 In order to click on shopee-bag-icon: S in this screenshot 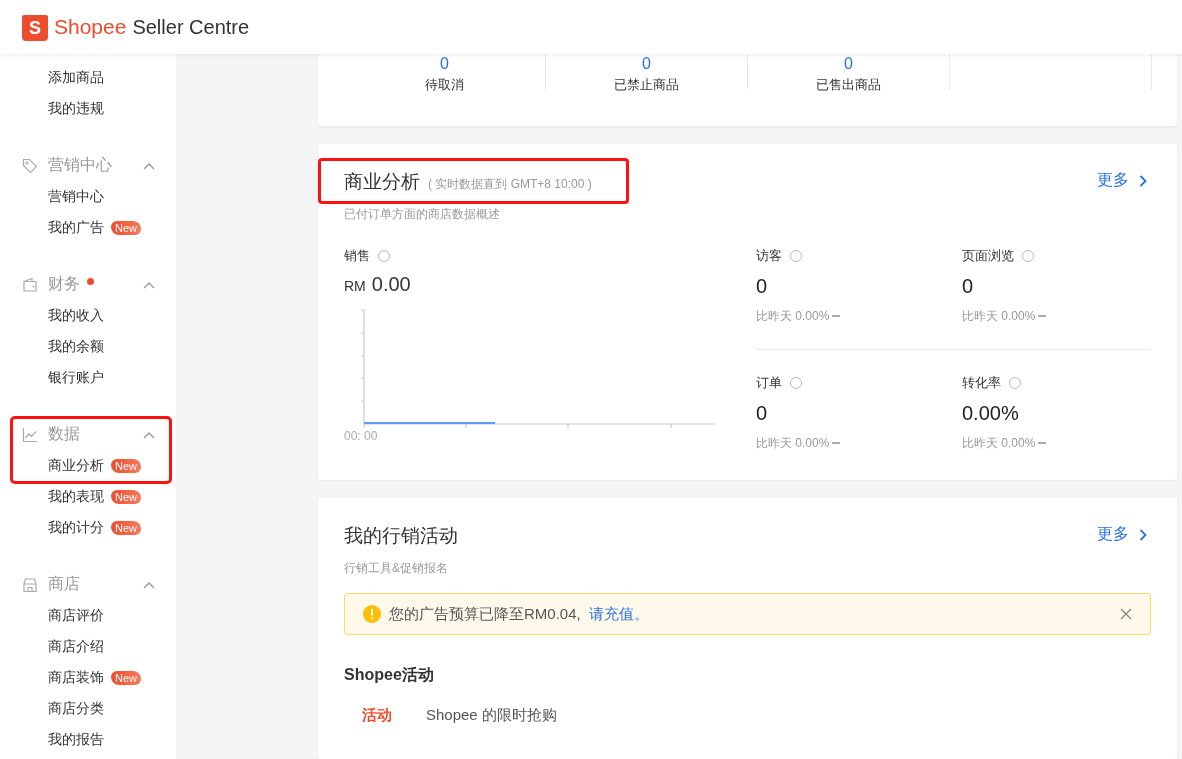, I will do `click(35, 28)`.